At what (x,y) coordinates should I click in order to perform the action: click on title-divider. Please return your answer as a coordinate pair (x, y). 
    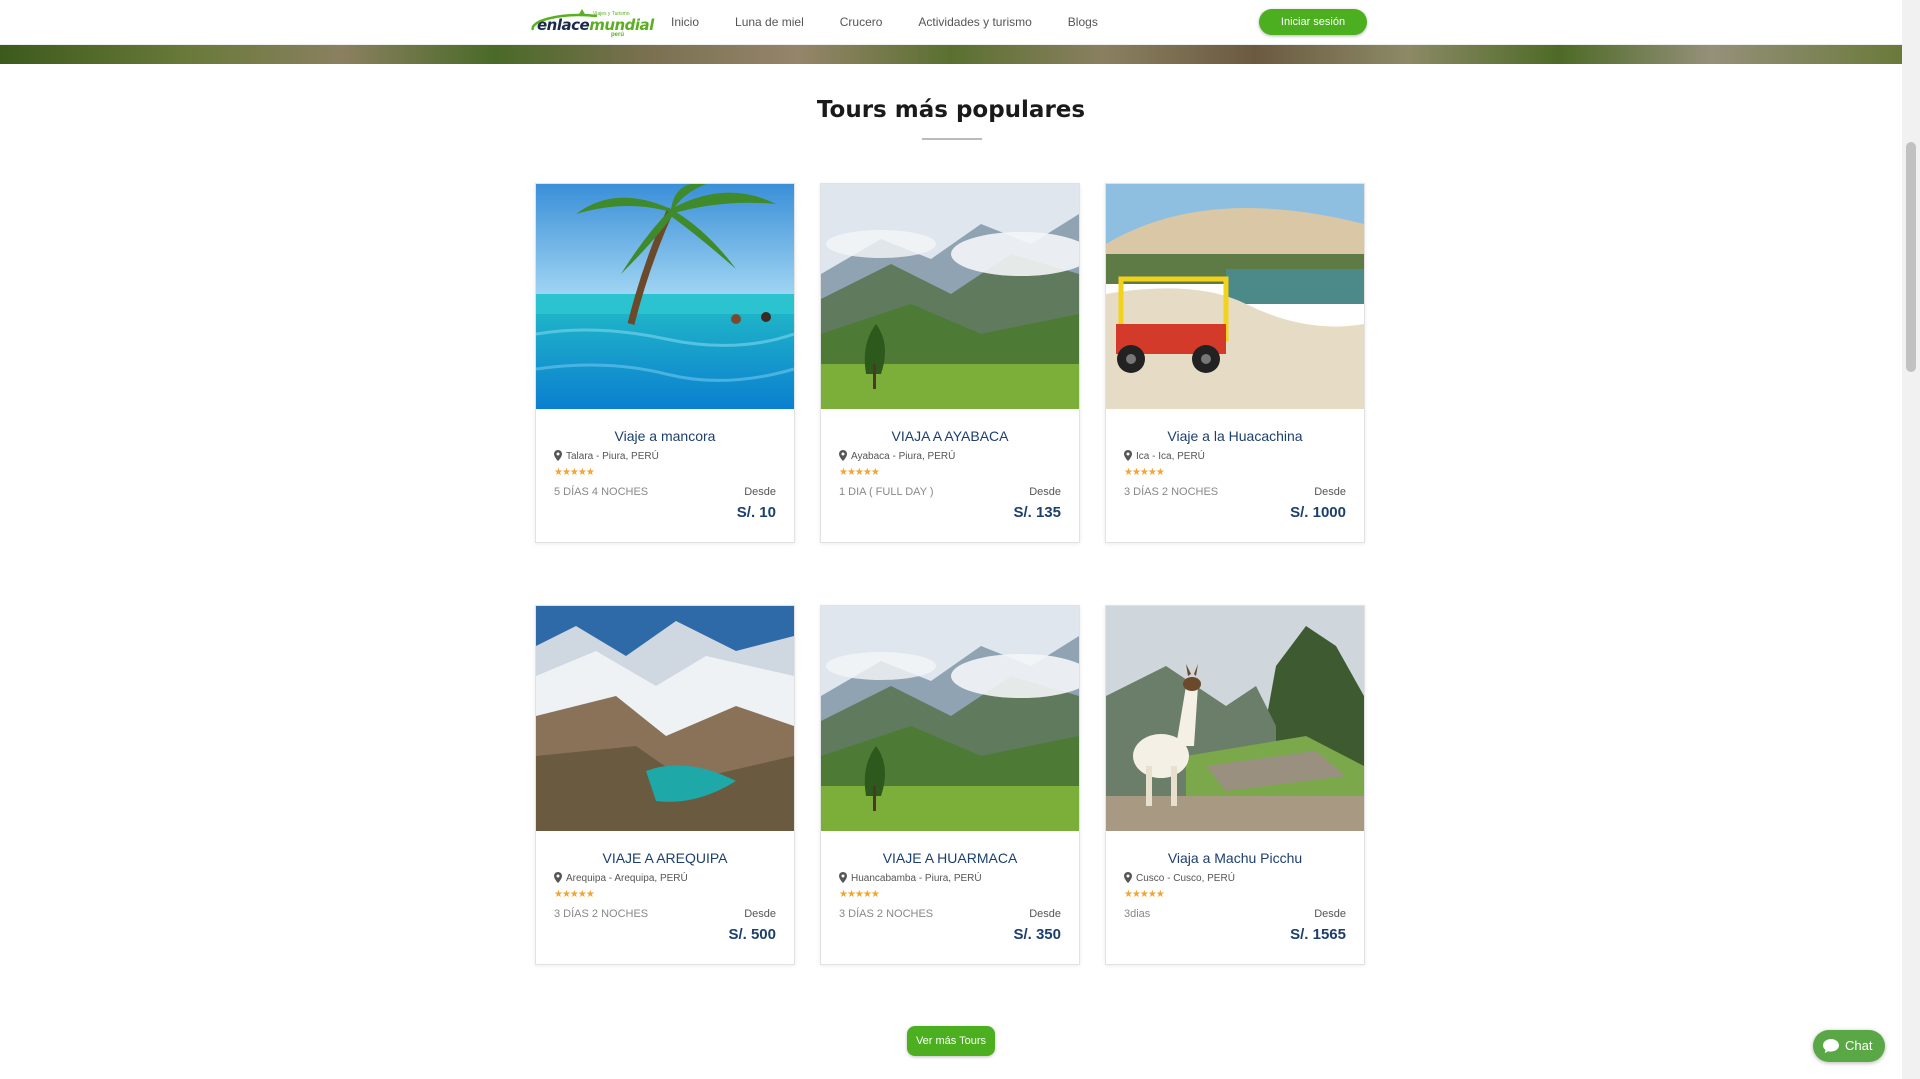
    Looking at the image, I should click on (952, 139).